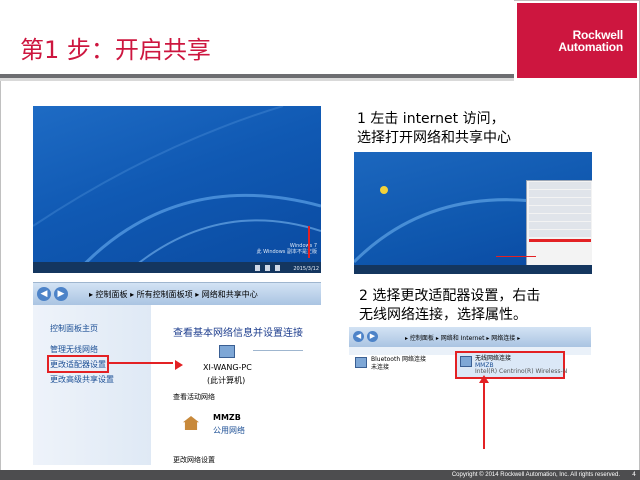  What do you see at coordinates (431, 119) in the screenshot?
I see `step1-line-1: 1 左击 internet 访问，` at bounding box center [431, 119].